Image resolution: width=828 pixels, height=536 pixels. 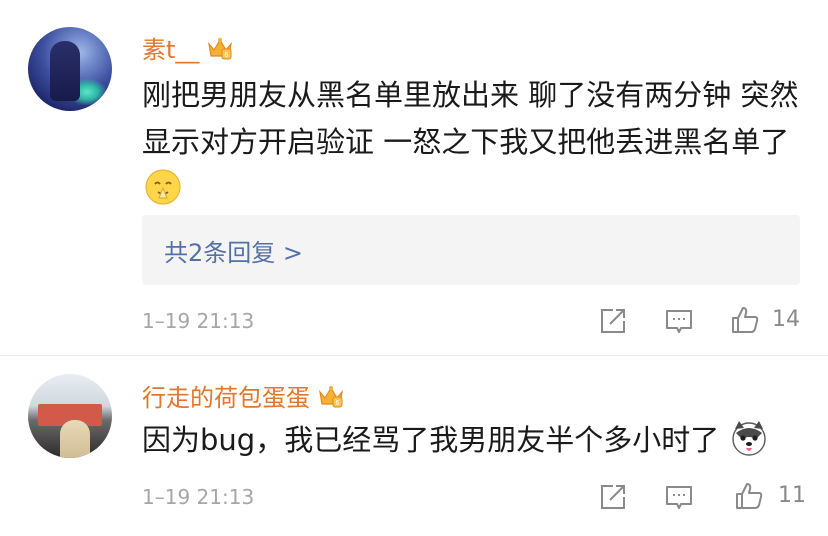 I want to click on username-text: 行走的荷包蛋蛋, so click(x=226, y=395).